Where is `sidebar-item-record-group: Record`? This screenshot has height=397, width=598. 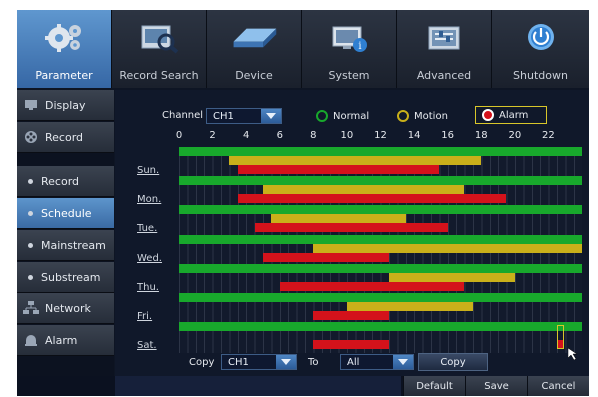 sidebar-item-record-group: Record is located at coordinates (65, 137).